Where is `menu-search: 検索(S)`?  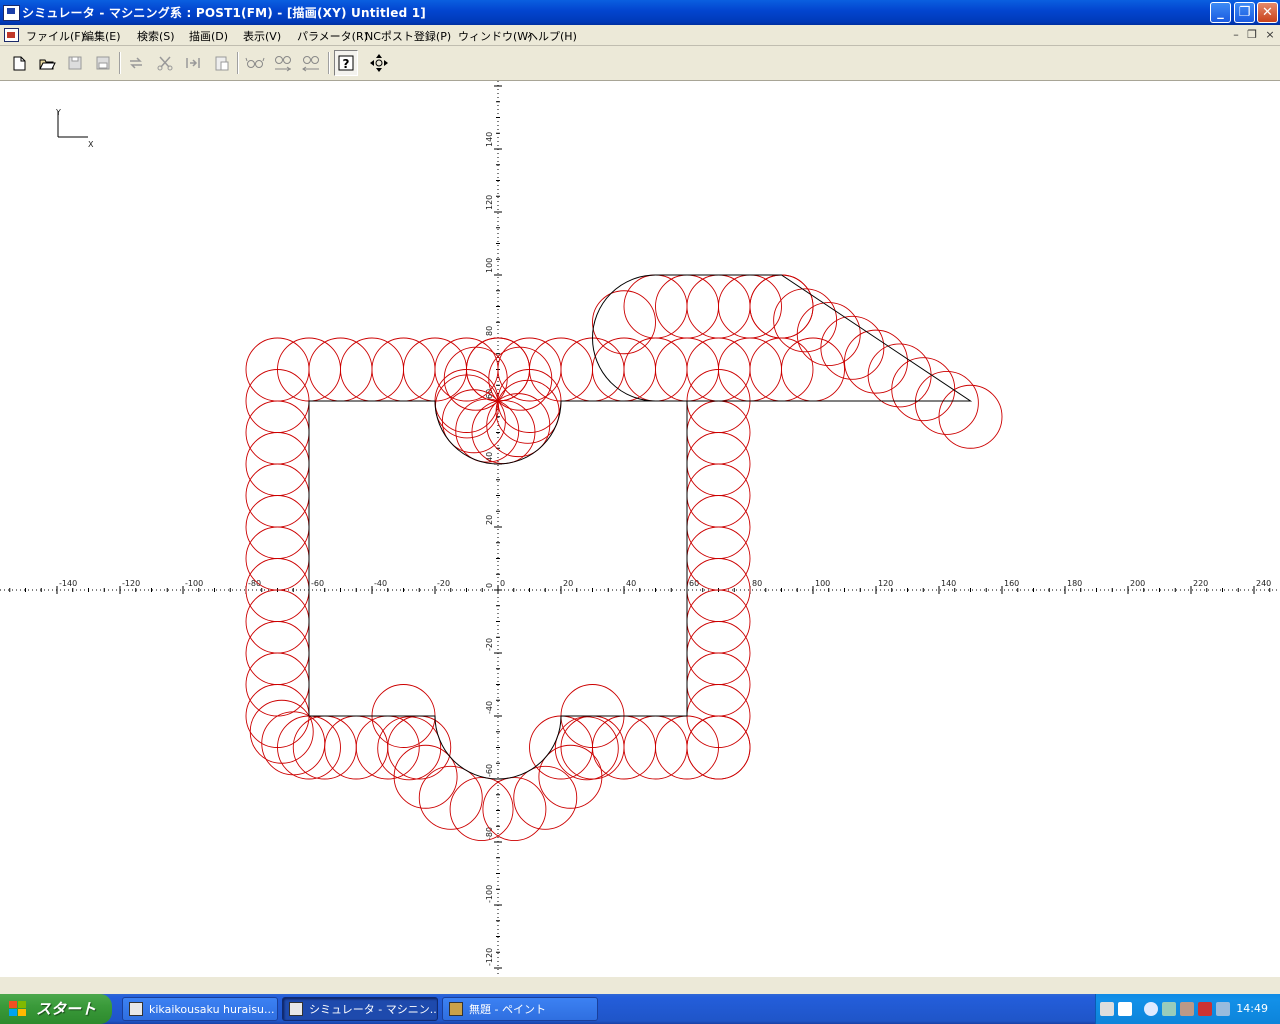
menu-search: 検索(S) is located at coordinates (156, 36).